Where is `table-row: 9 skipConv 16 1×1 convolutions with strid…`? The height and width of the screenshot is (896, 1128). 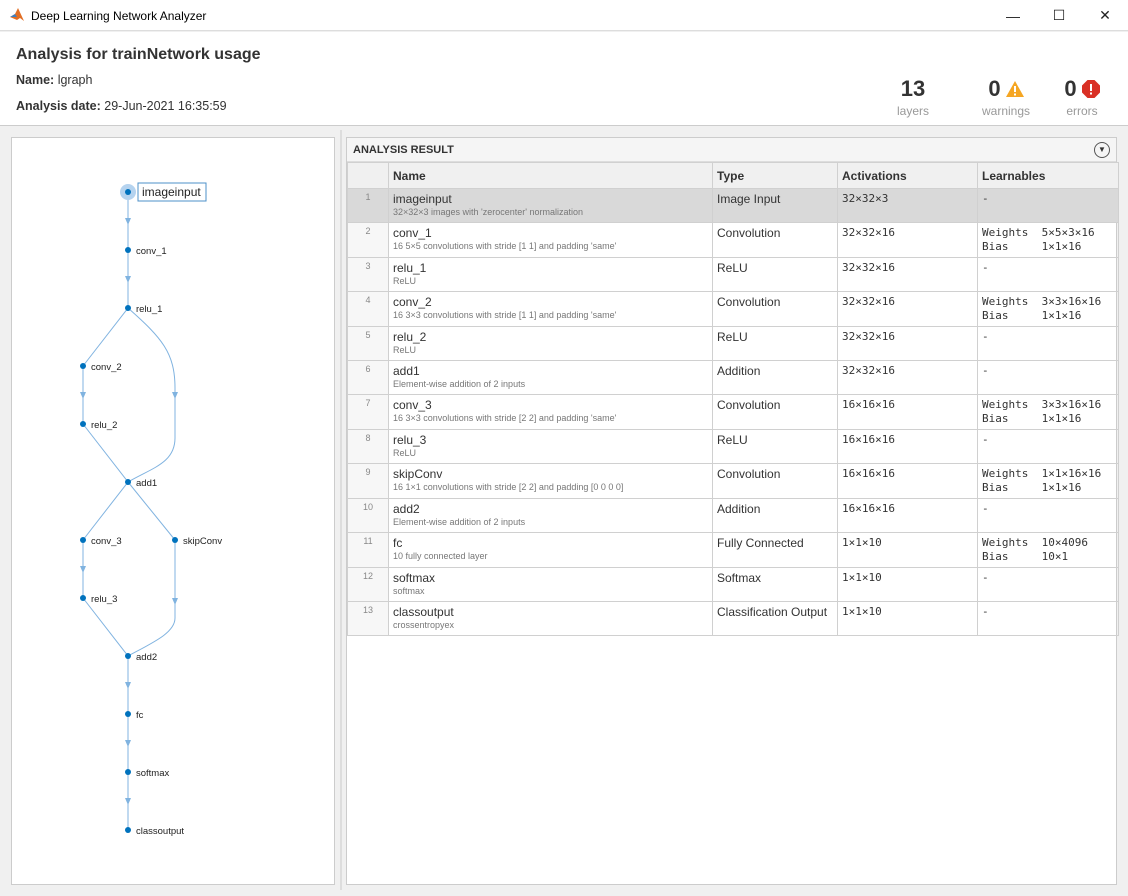 table-row: 9 skipConv 16 1×1 convolutions with strid… is located at coordinates (733, 481).